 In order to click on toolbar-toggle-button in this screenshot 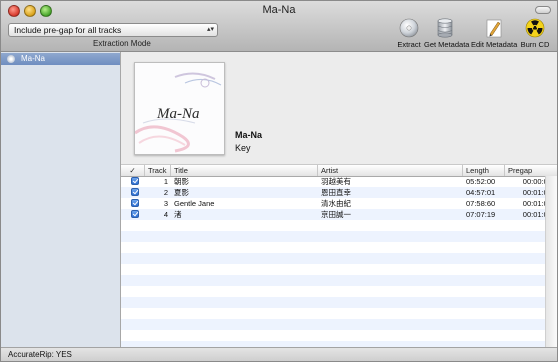, I will do `click(543, 10)`.